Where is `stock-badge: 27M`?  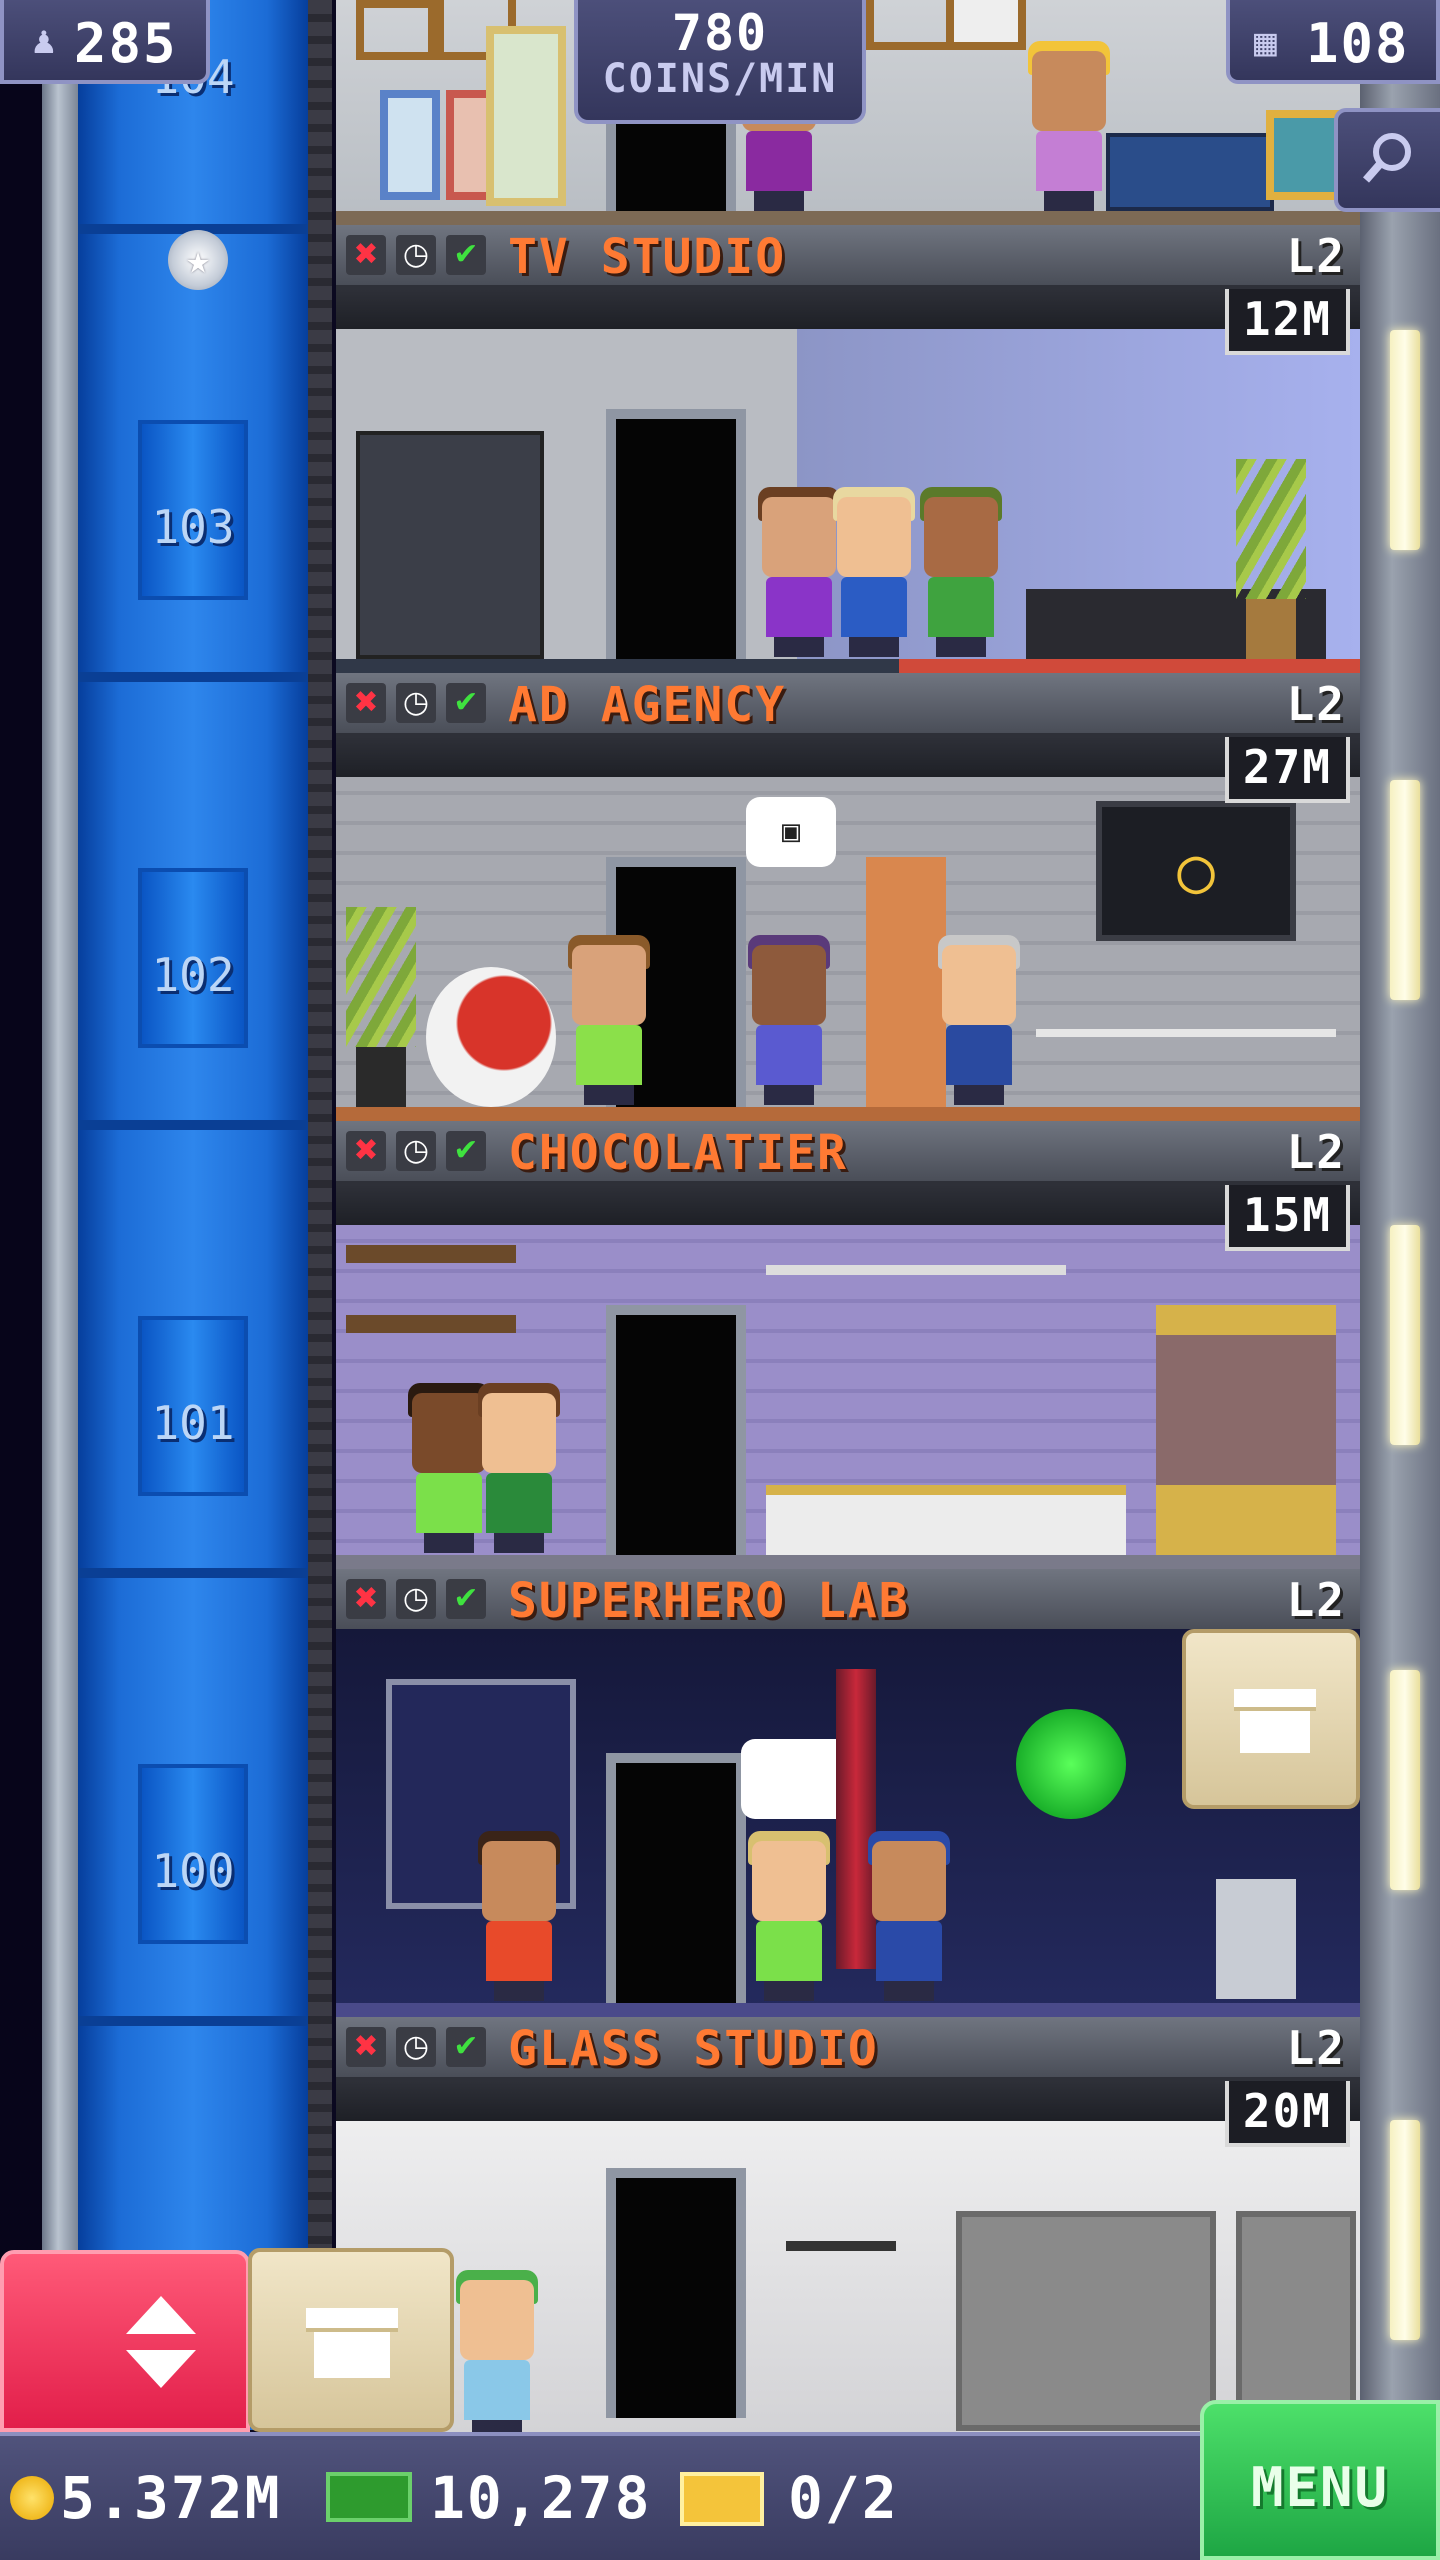
stock-badge: 27M is located at coordinates (1287, 770).